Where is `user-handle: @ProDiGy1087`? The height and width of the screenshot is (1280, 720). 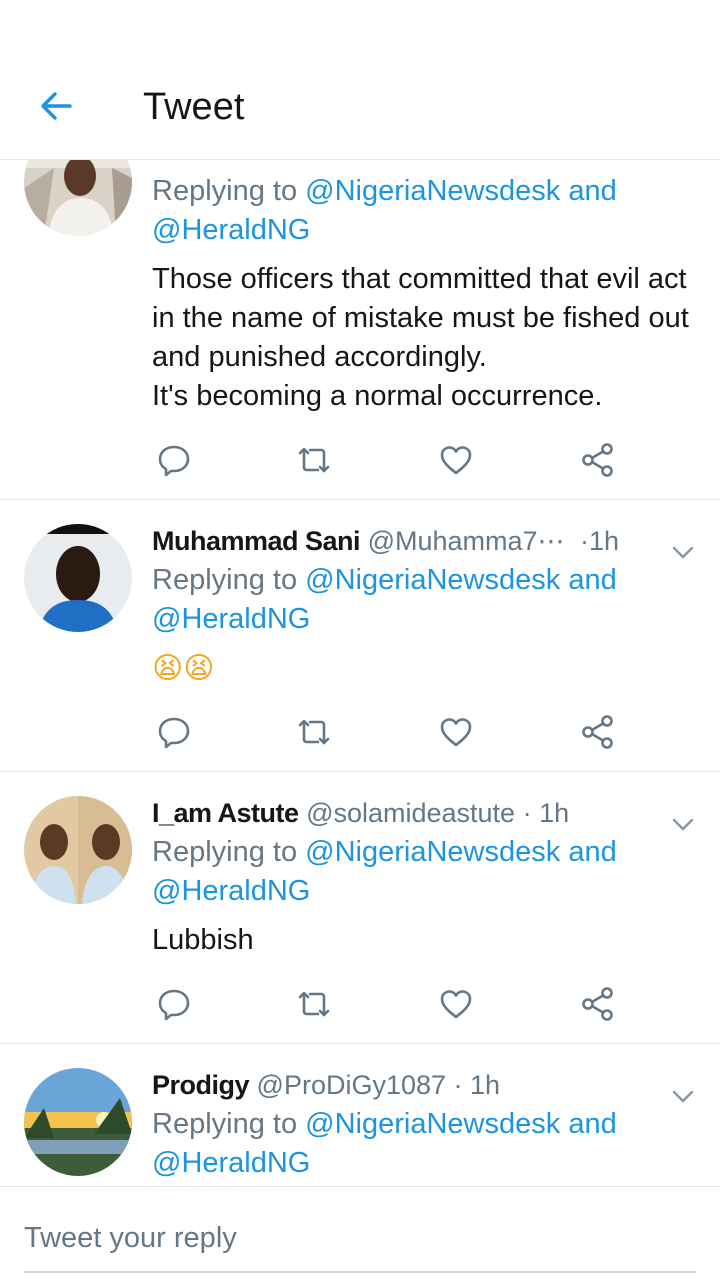
user-handle: @ProDiGy1087 is located at coordinates (352, 1085).